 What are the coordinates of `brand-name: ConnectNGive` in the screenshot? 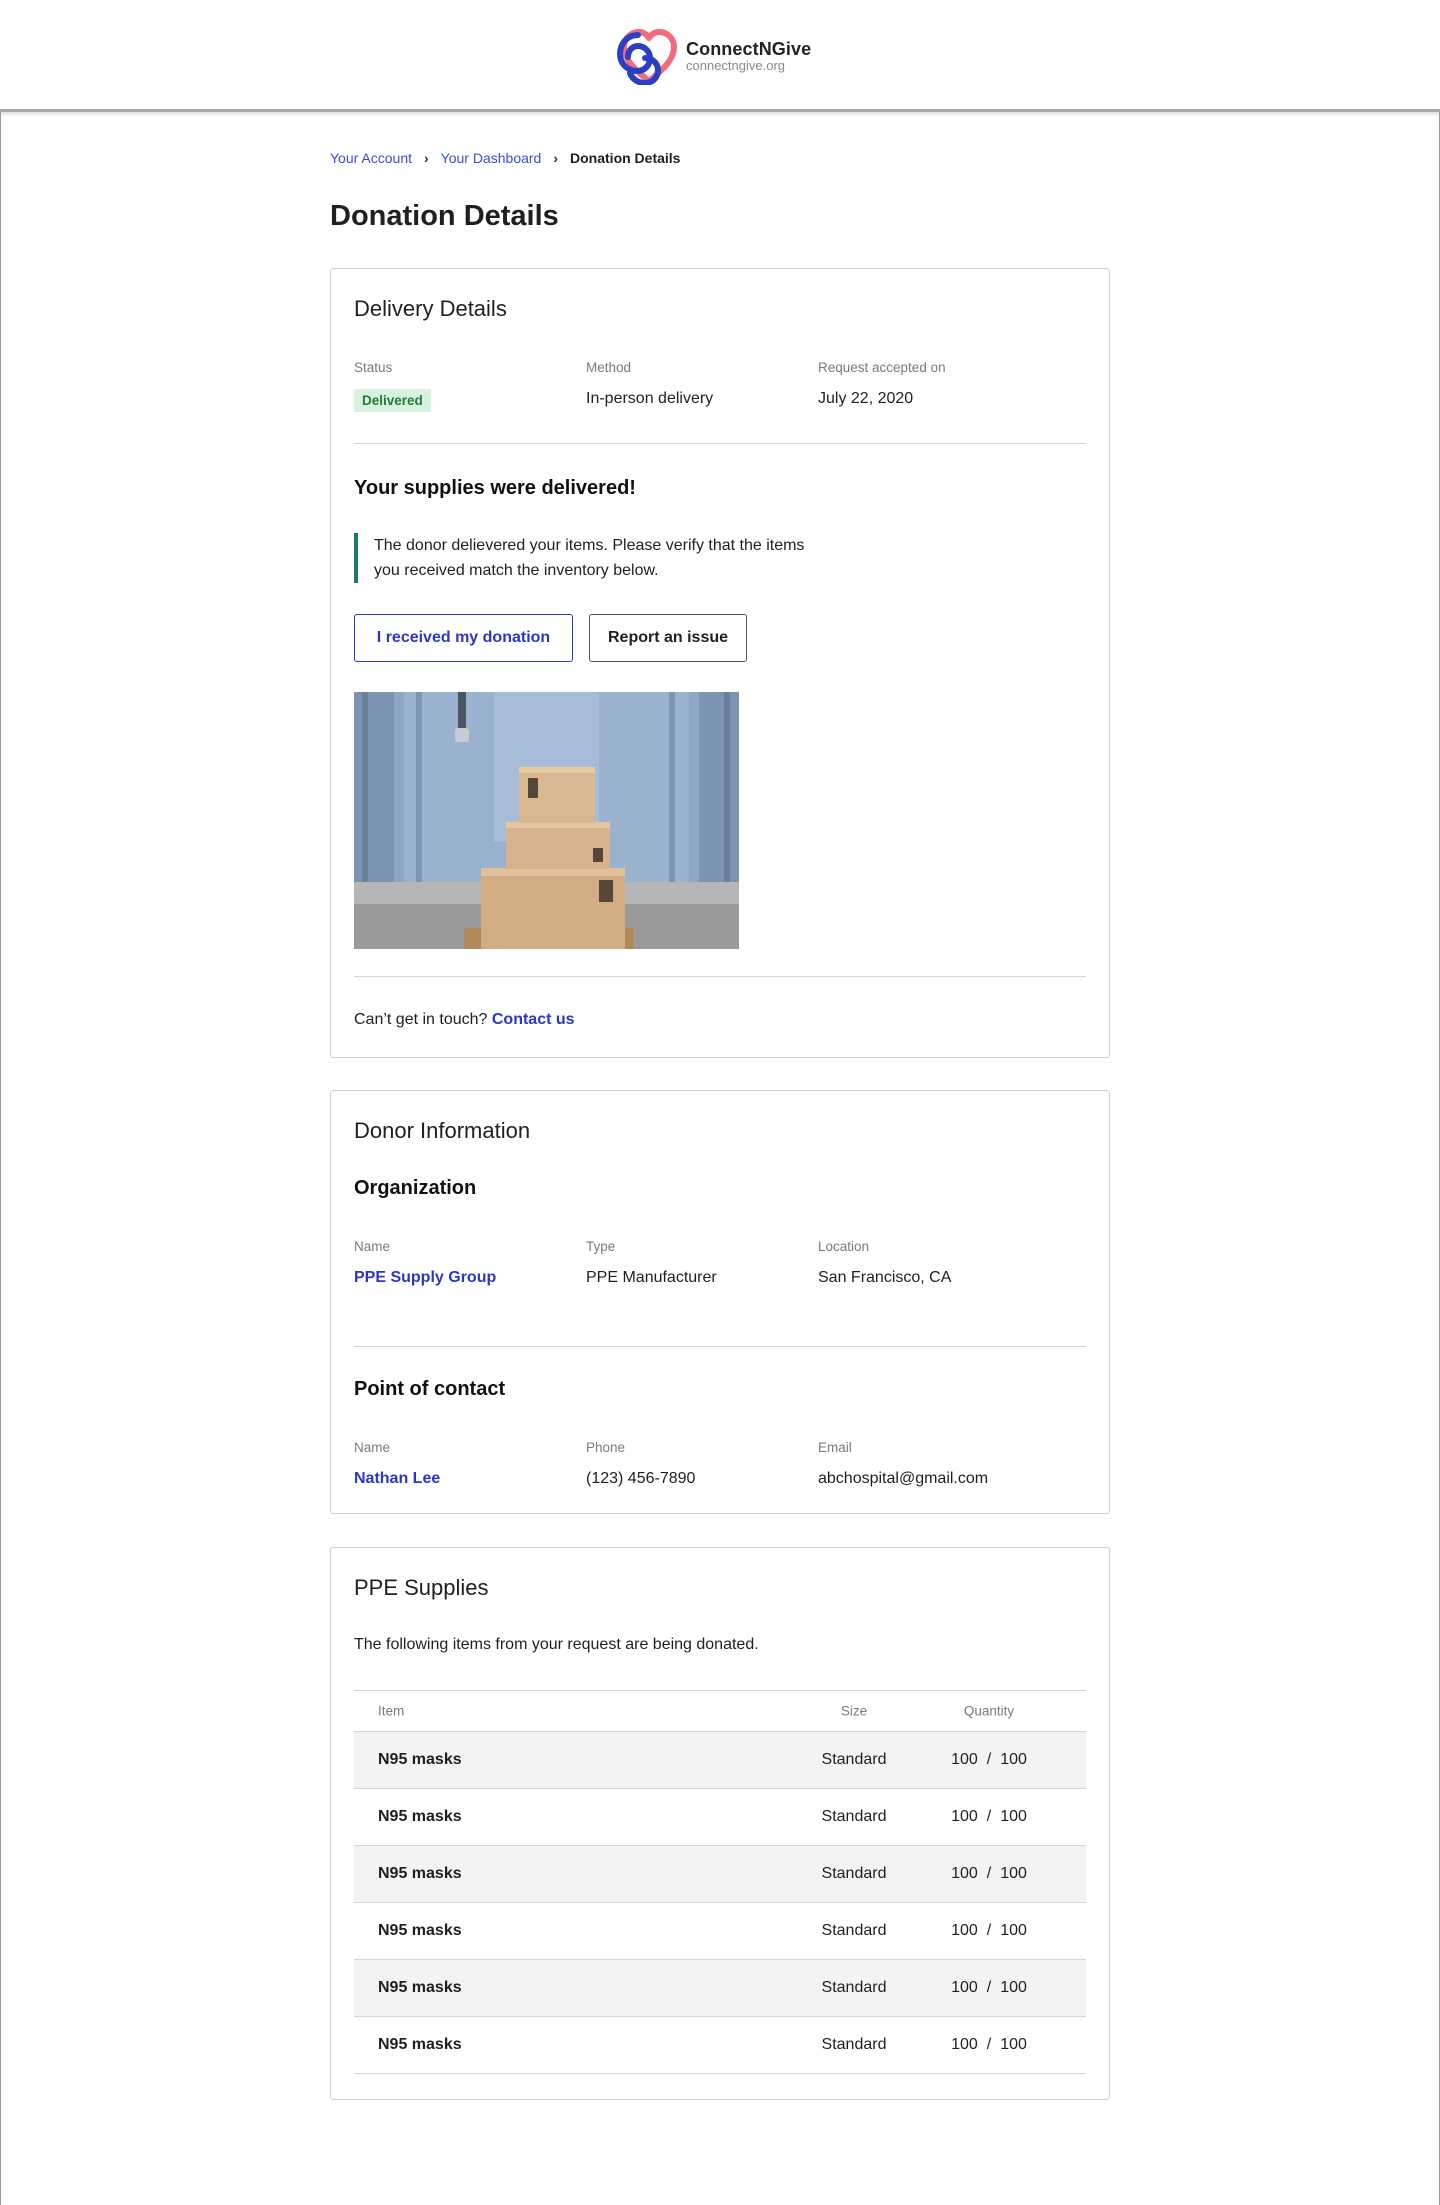 It's located at (749, 49).